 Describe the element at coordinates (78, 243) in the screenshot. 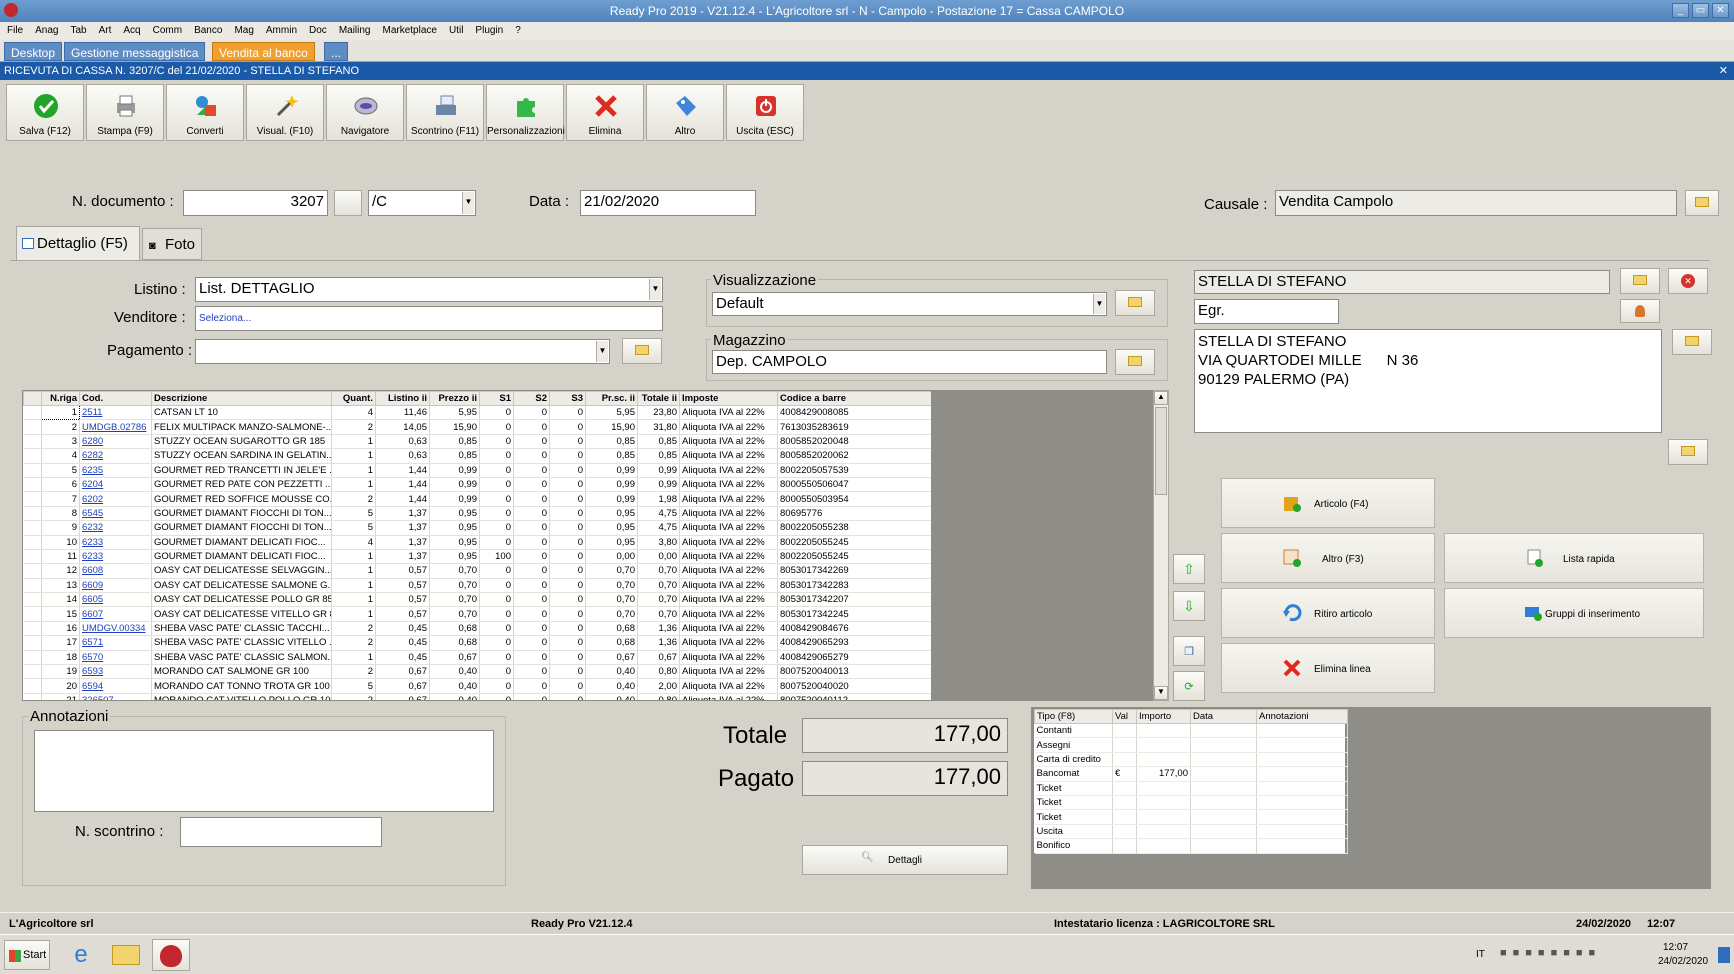

I see `tab-detail: Dettaglio (F5)` at that location.